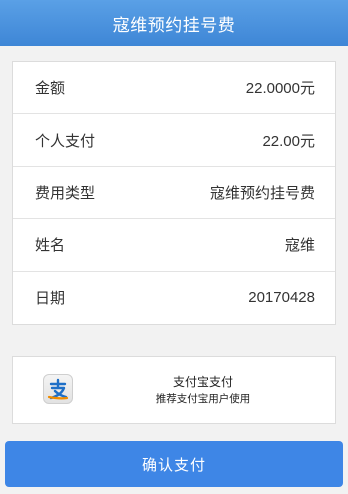 The height and width of the screenshot is (494, 348). I want to click on amount-value: 22.0000元, so click(280, 89).